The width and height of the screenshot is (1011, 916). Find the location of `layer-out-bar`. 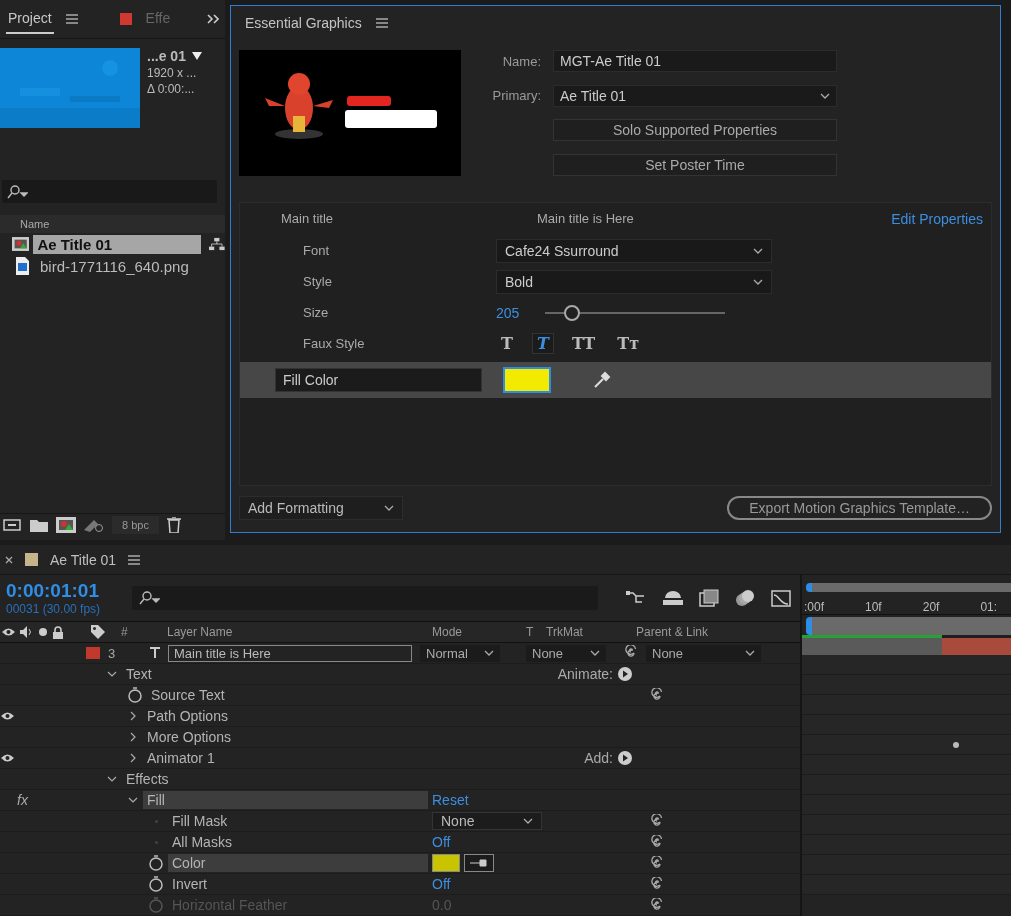

layer-out-bar is located at coordinates (976, 645).